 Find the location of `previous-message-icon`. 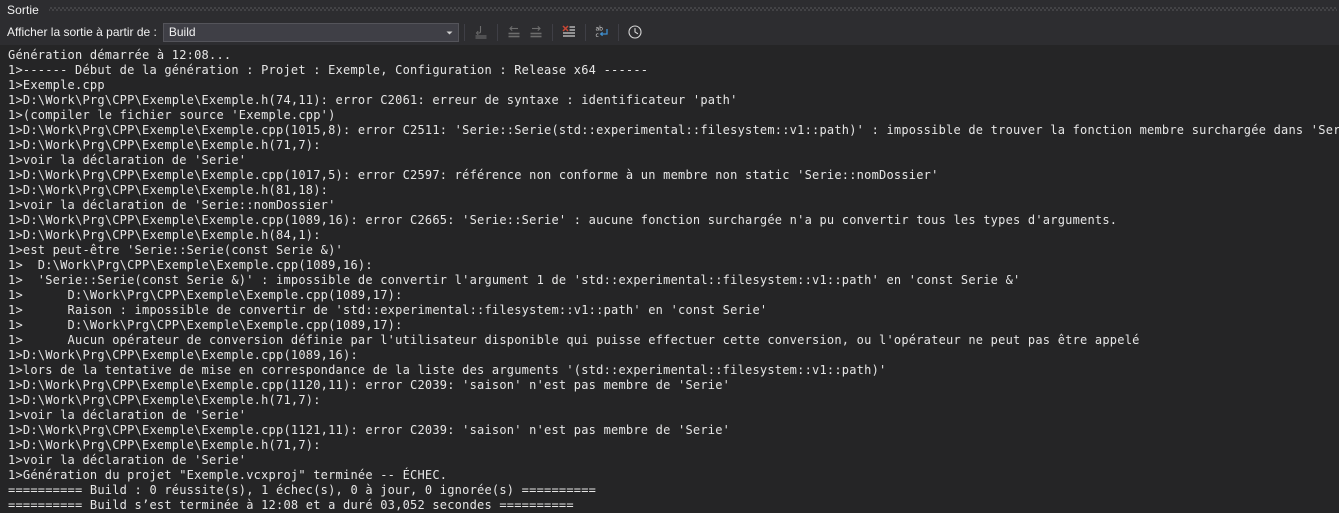

previous-message-icon is located at coordinates (514, 32).